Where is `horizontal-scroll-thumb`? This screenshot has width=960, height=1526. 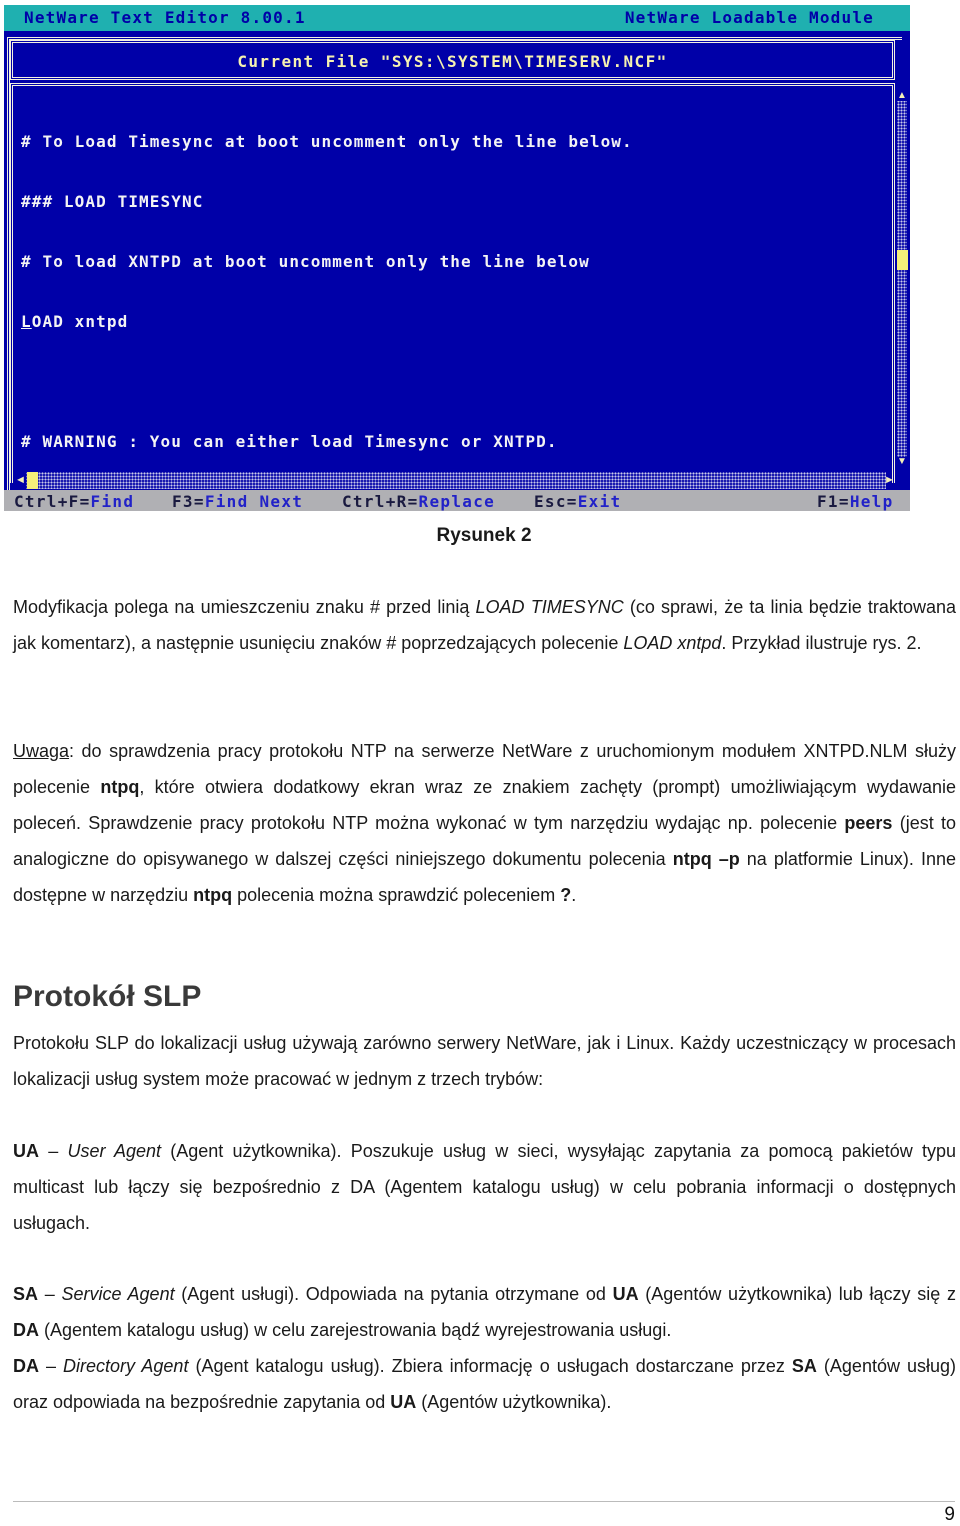 horizontal-scroll-thumb is located at coordinates (32, 480).